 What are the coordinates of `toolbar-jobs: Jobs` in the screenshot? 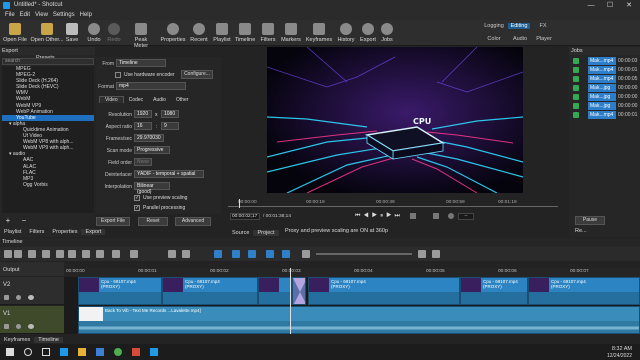 It's located at (387, 32).